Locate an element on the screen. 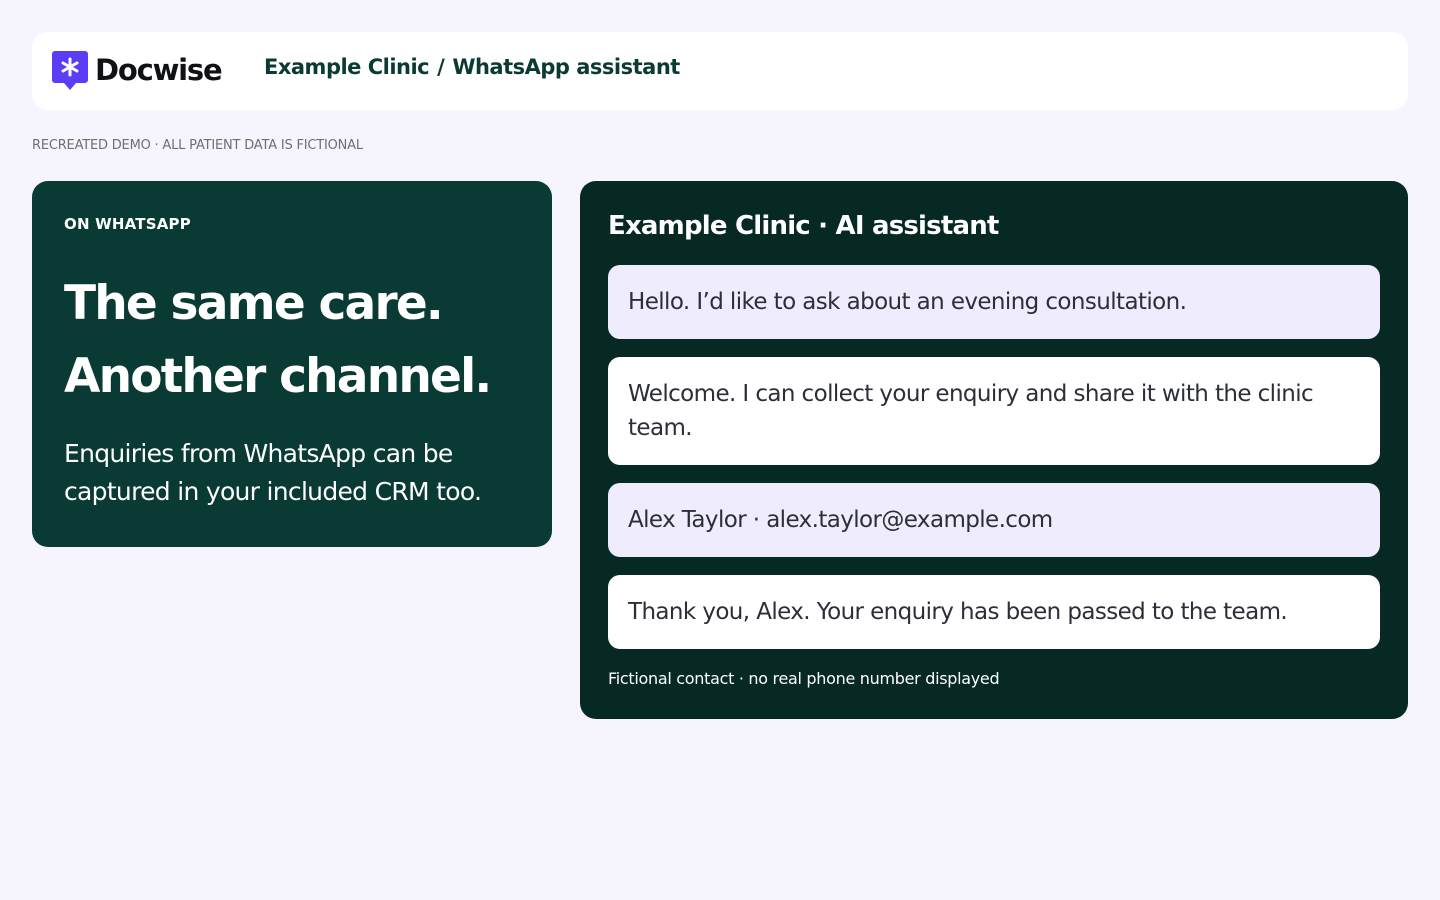 Image resolution: width=1440 pixels, height=900 pixels. chat-message-text: Alex Taylor · alex.taylor@example.com is located at coordinates (840, 520).